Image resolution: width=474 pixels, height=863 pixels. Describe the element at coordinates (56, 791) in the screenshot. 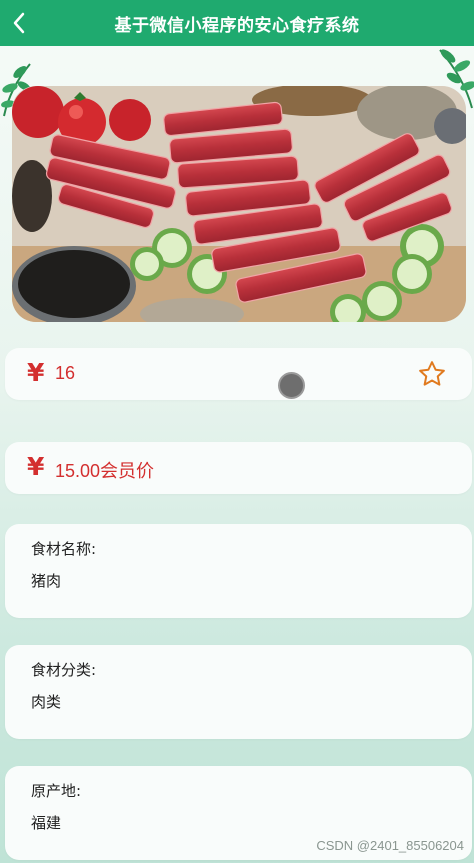

I see `detail-label: 原产地:` at that location.